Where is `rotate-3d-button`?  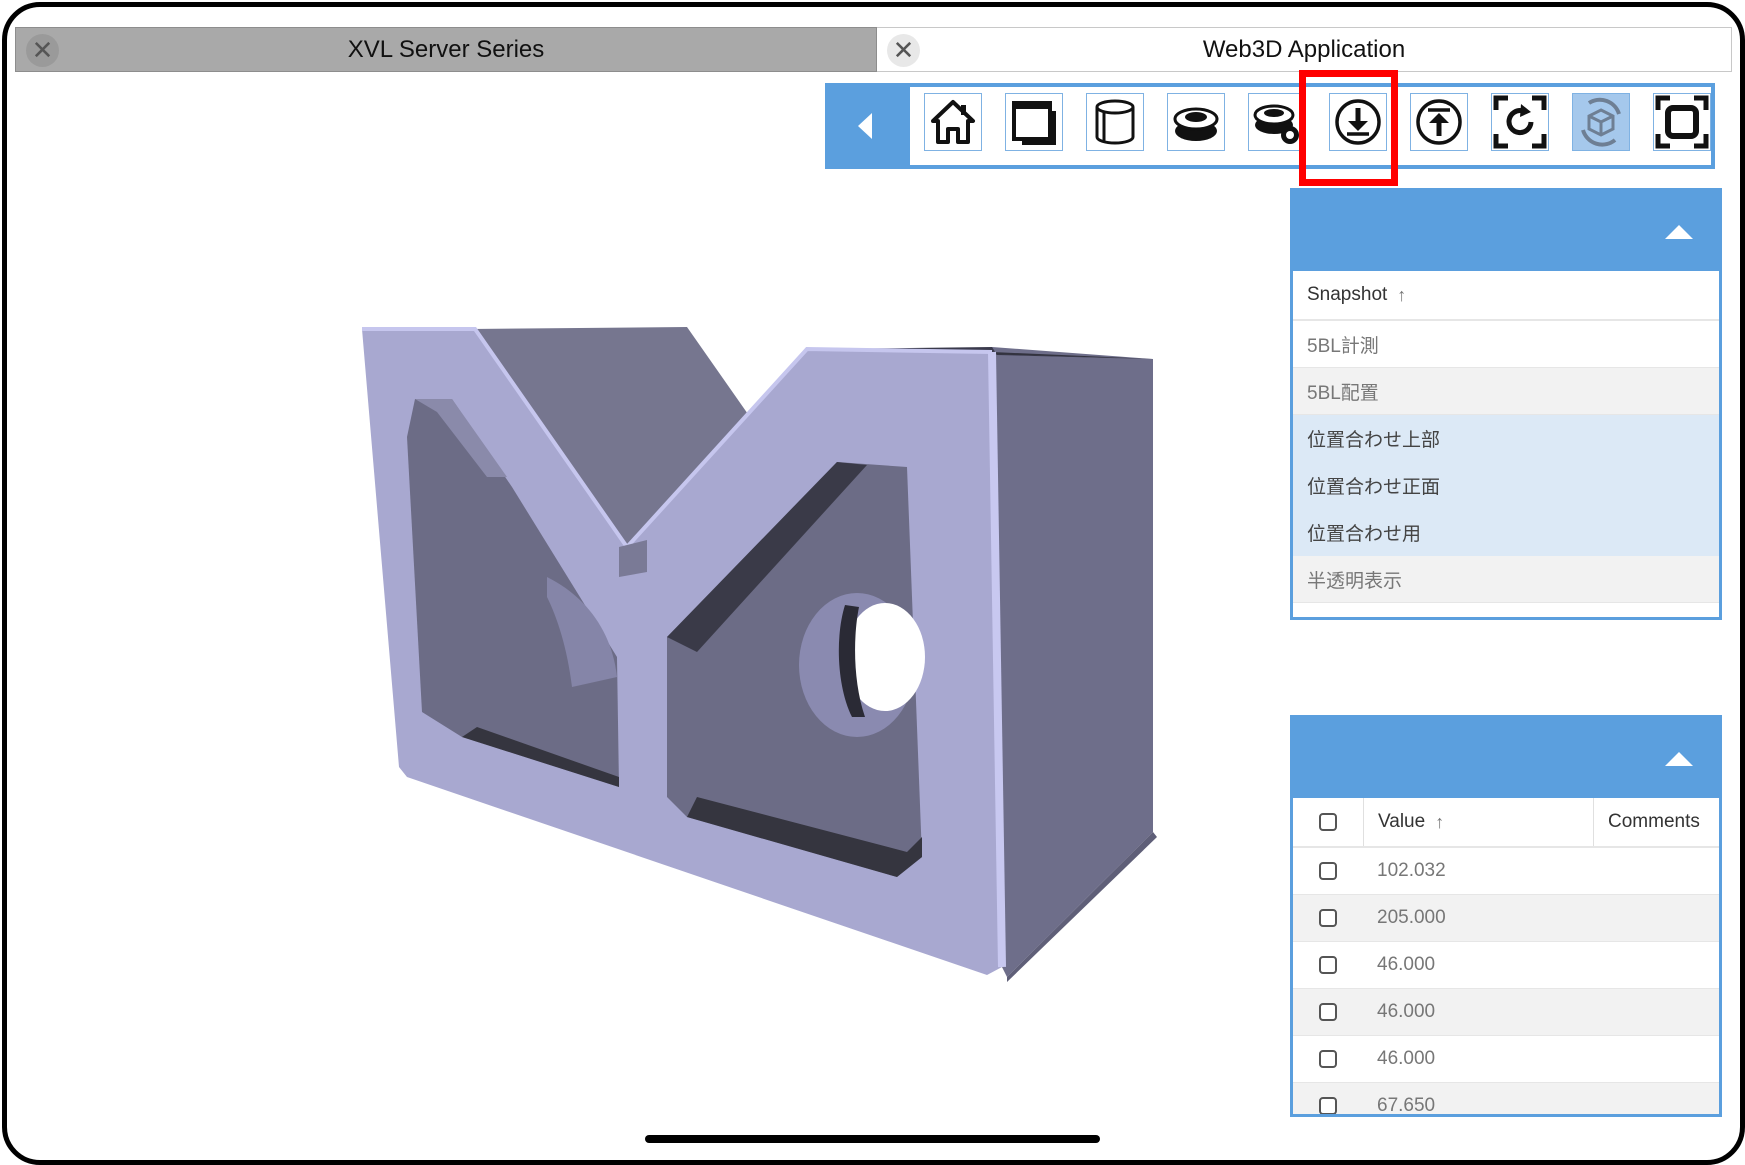
rotate-3d-button is located at coordinates (1601, 122).